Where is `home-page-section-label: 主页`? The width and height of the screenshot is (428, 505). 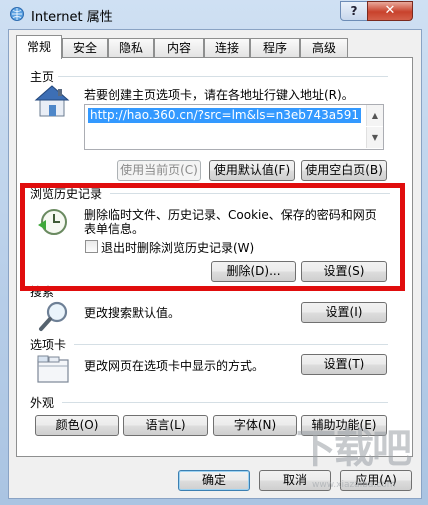
home-page-section-label: 主页 is located at coordinates (42, 77).